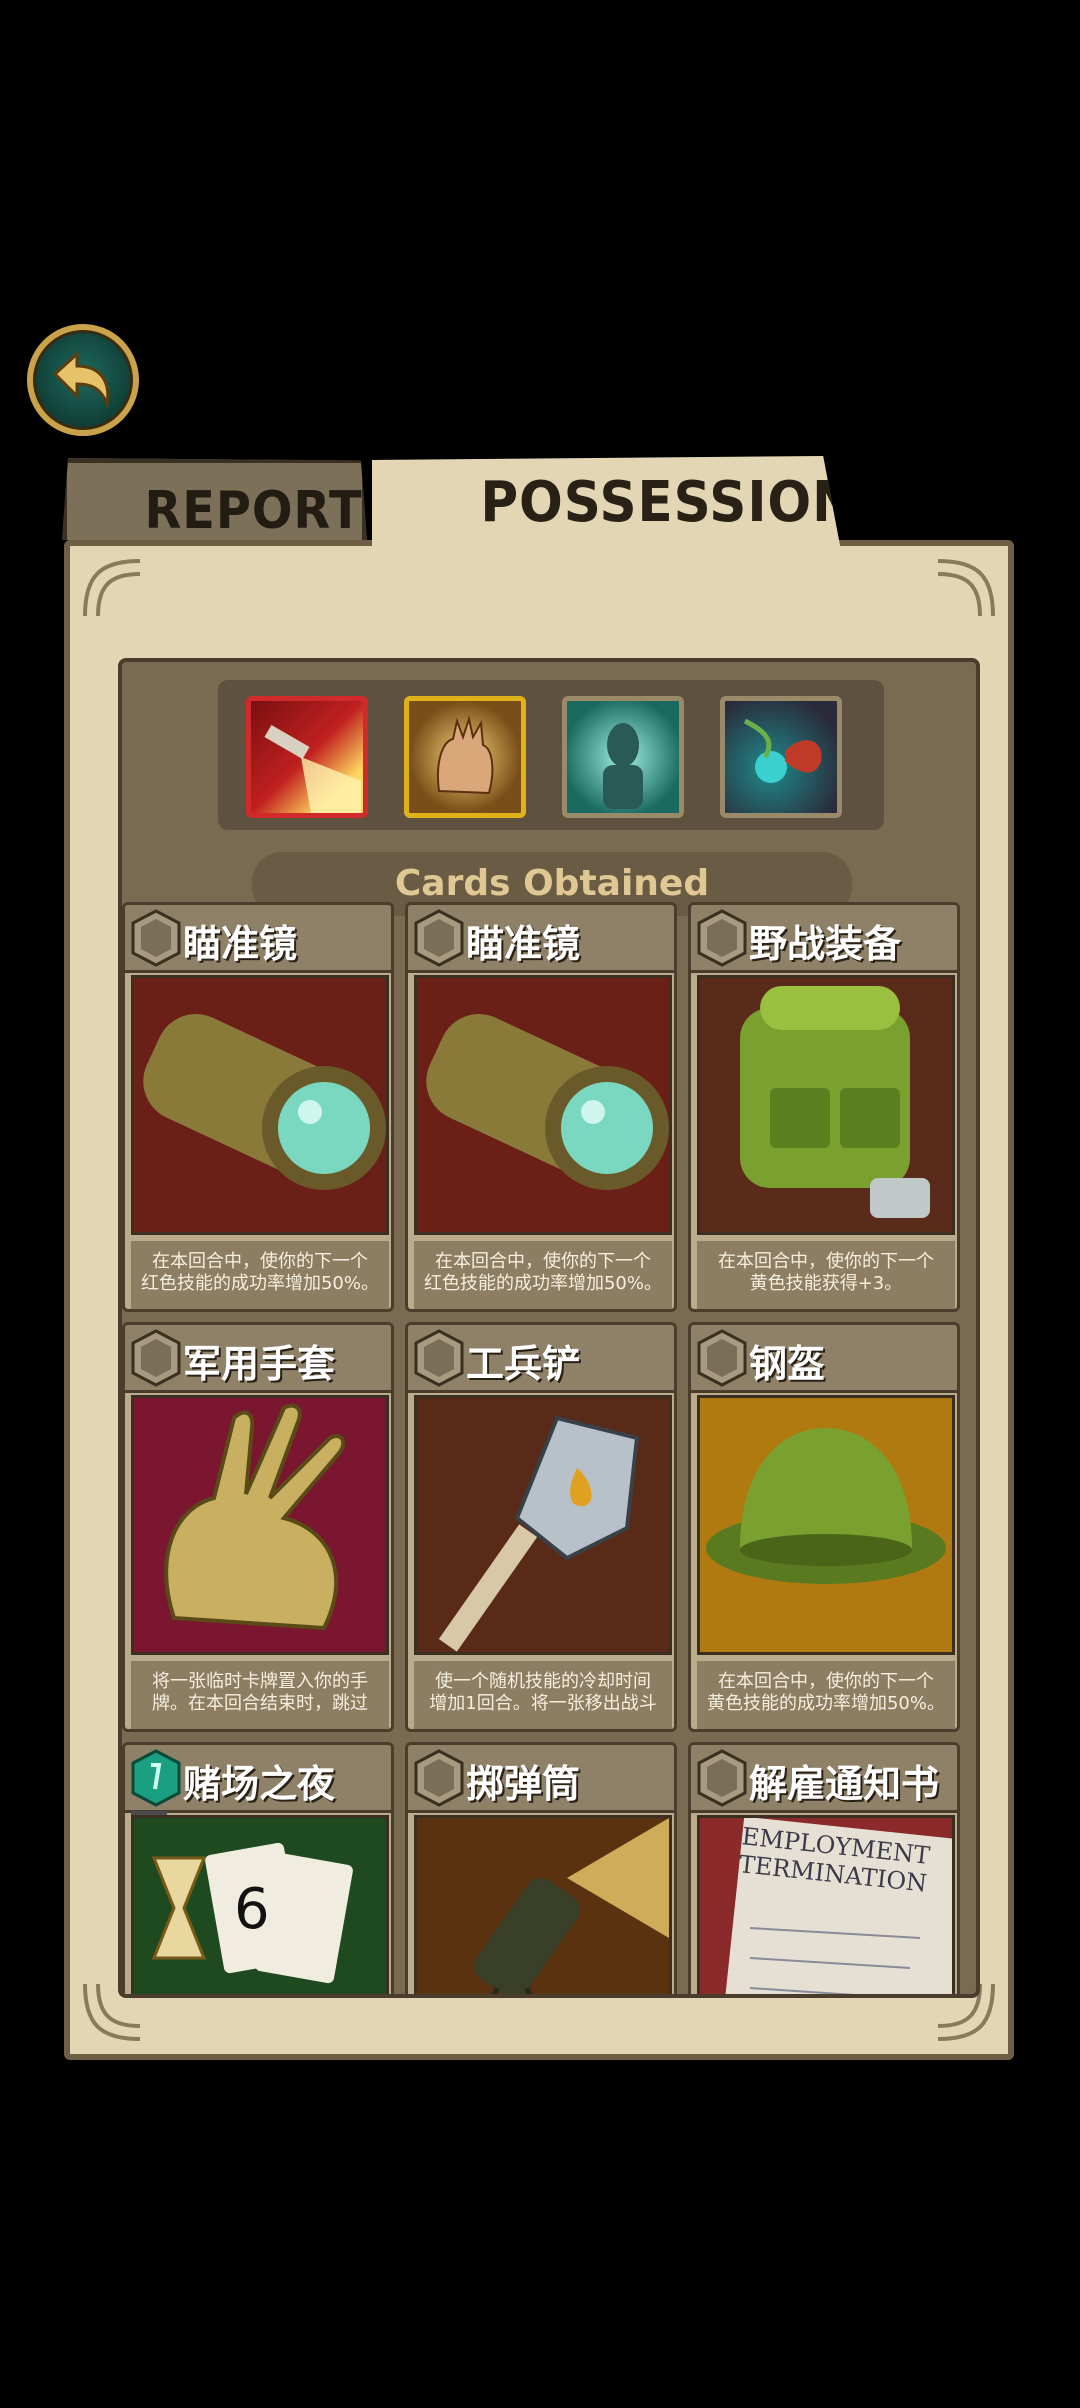  I want to click on card-description: 在本回合中，使你的下一个 黄色技能的成功率增加50%。, so click(826, 1695).